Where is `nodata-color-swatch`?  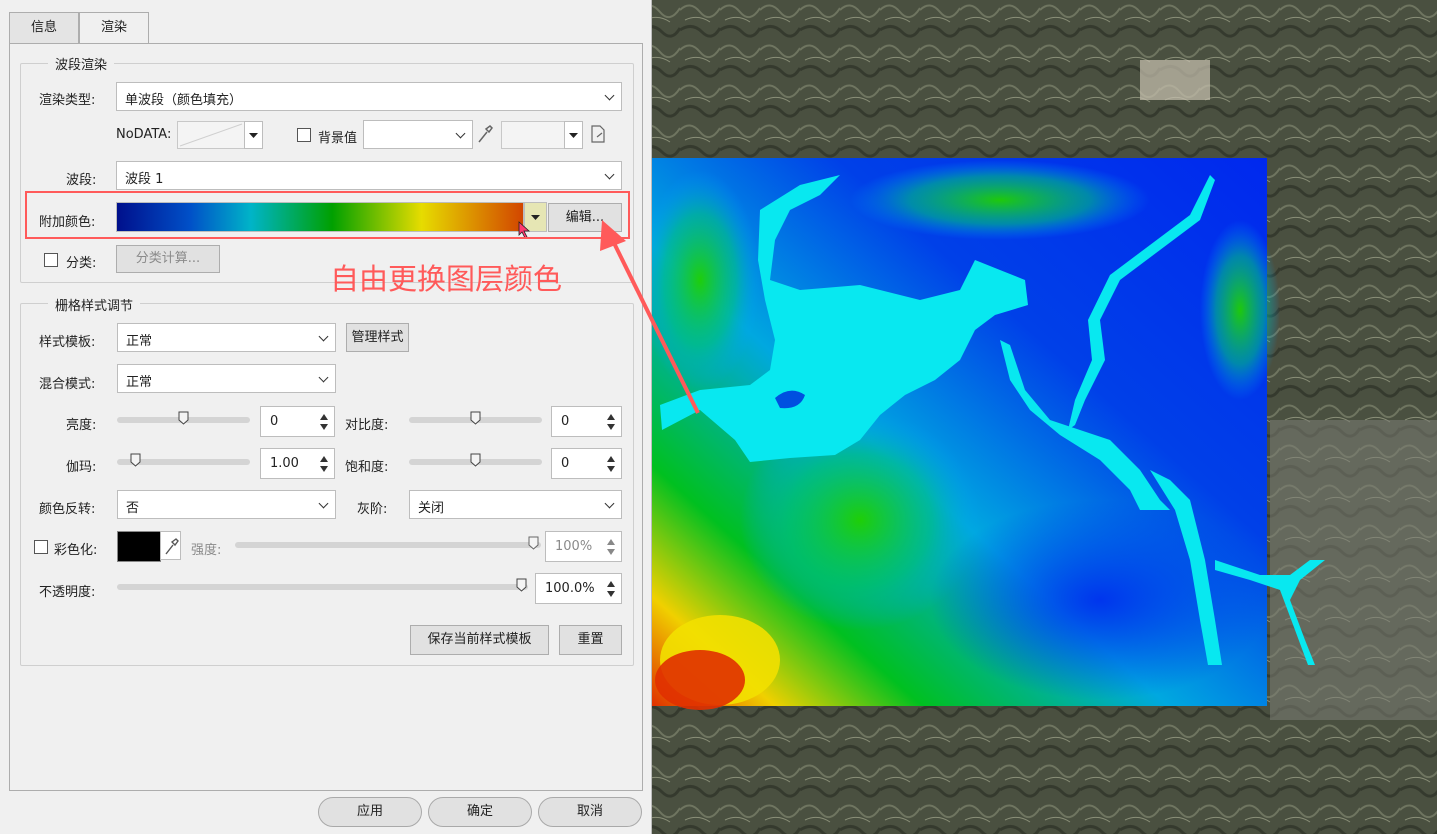 nodata-color-swatch is located at coordinates (211, 135).